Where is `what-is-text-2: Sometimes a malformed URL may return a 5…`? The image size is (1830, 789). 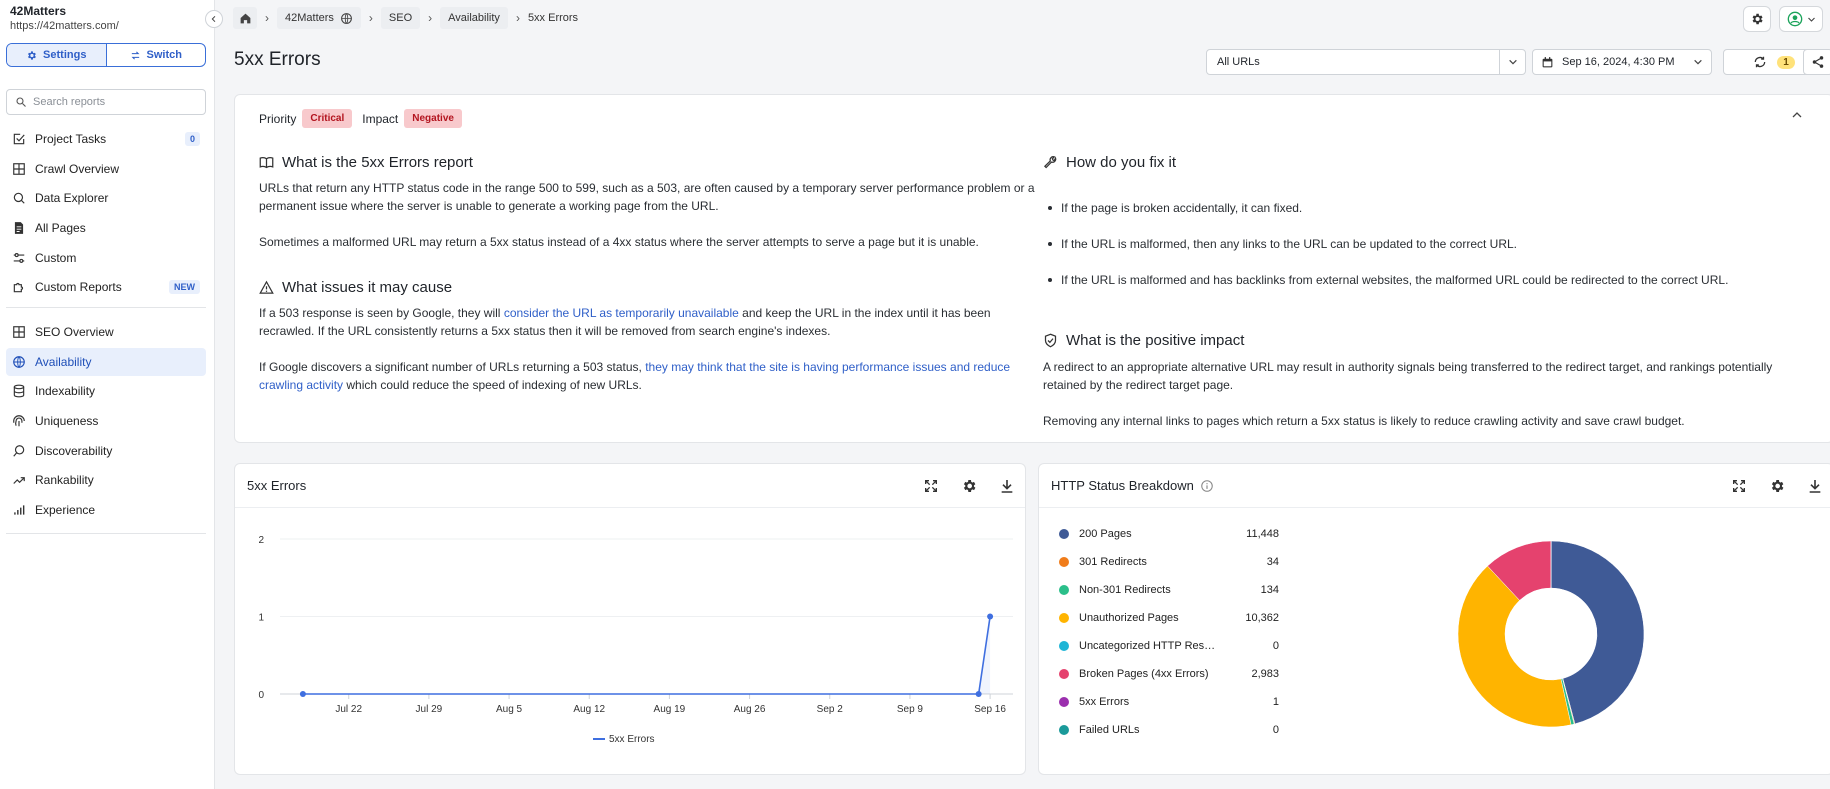 what-is-text-2: Sometimes a malformed URL may return a 5… is located at coordinates (619, 242).